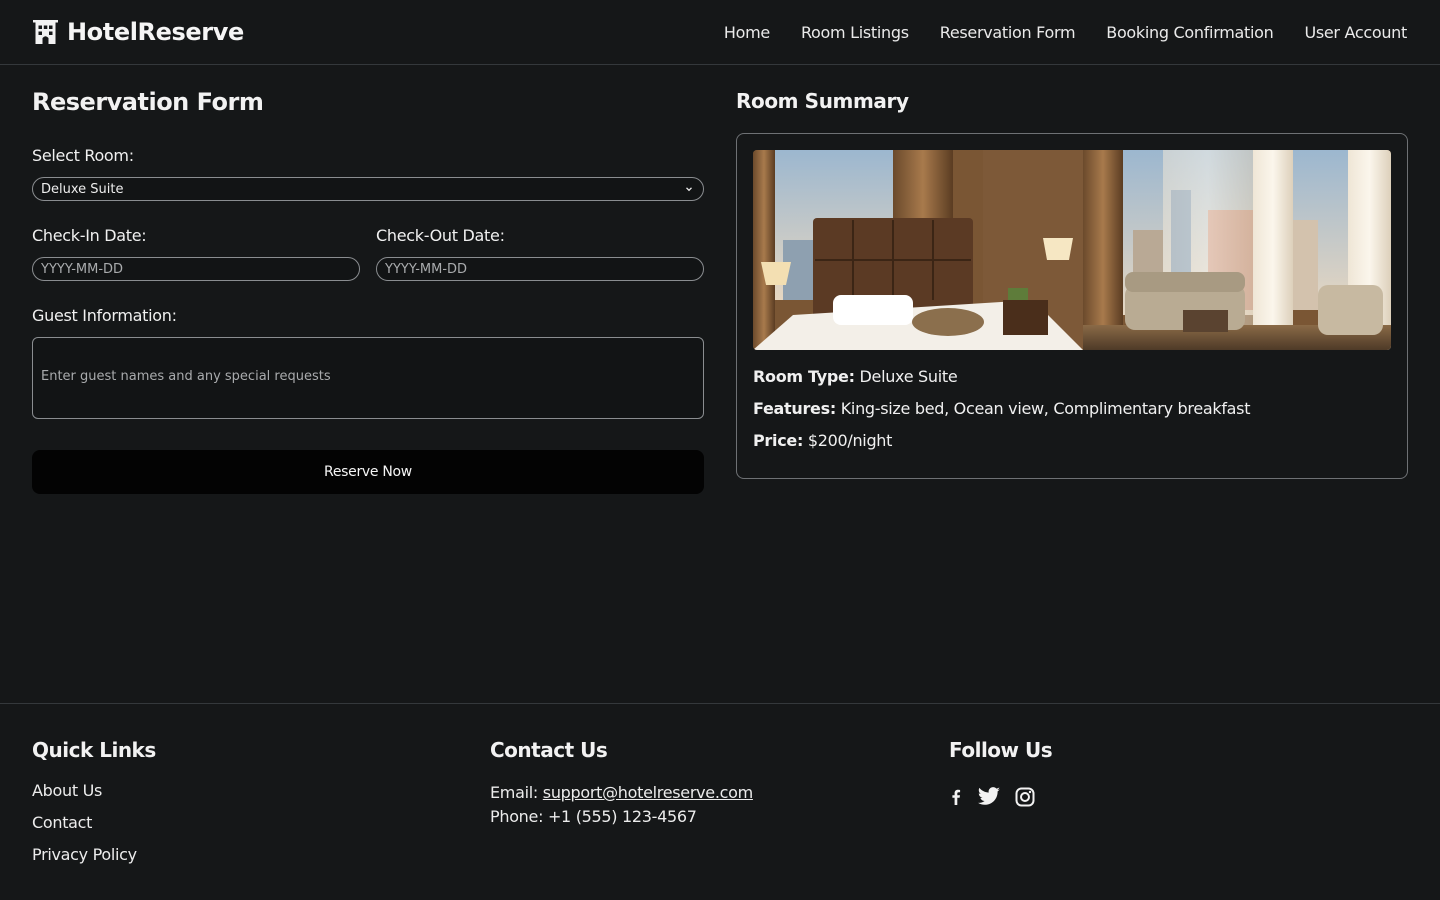 The height and width of the screenshot is (900, 1440). What do you see at coordinates (855, 32) in the screenshot?
I see `nav-room-listings: Room Listings` at bounding box center [855, 32].